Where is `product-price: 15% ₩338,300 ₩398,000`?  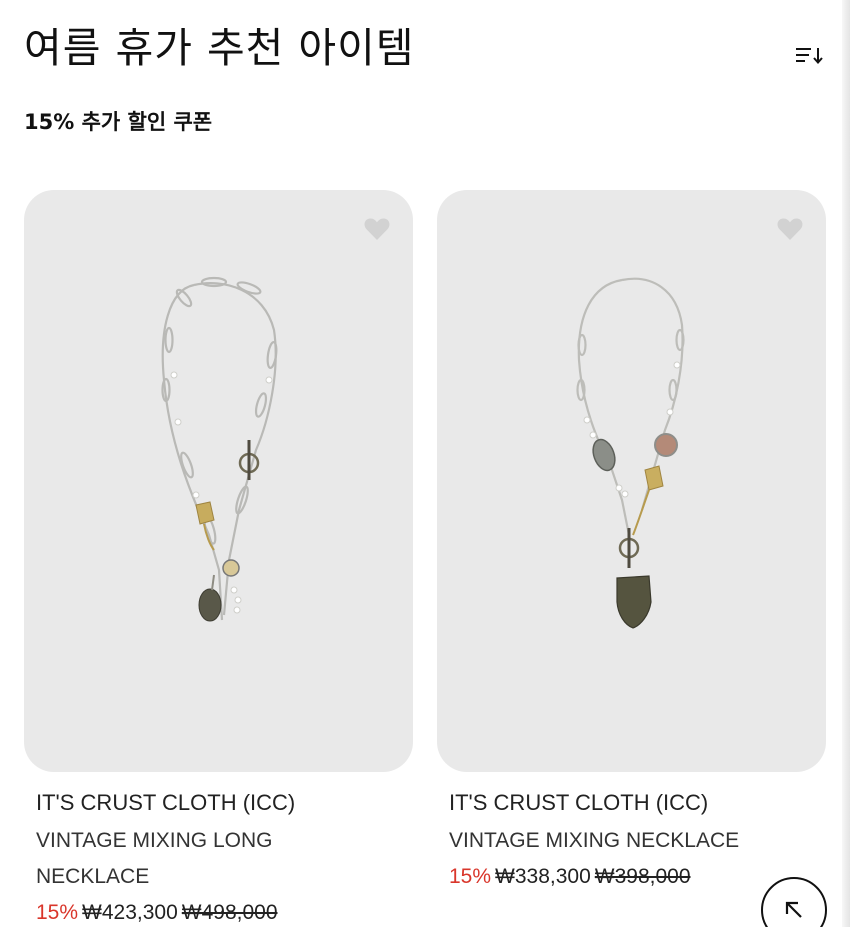 product-price: 15% ₩338,300 ₩398,000 is located at coordinates (634, 877).